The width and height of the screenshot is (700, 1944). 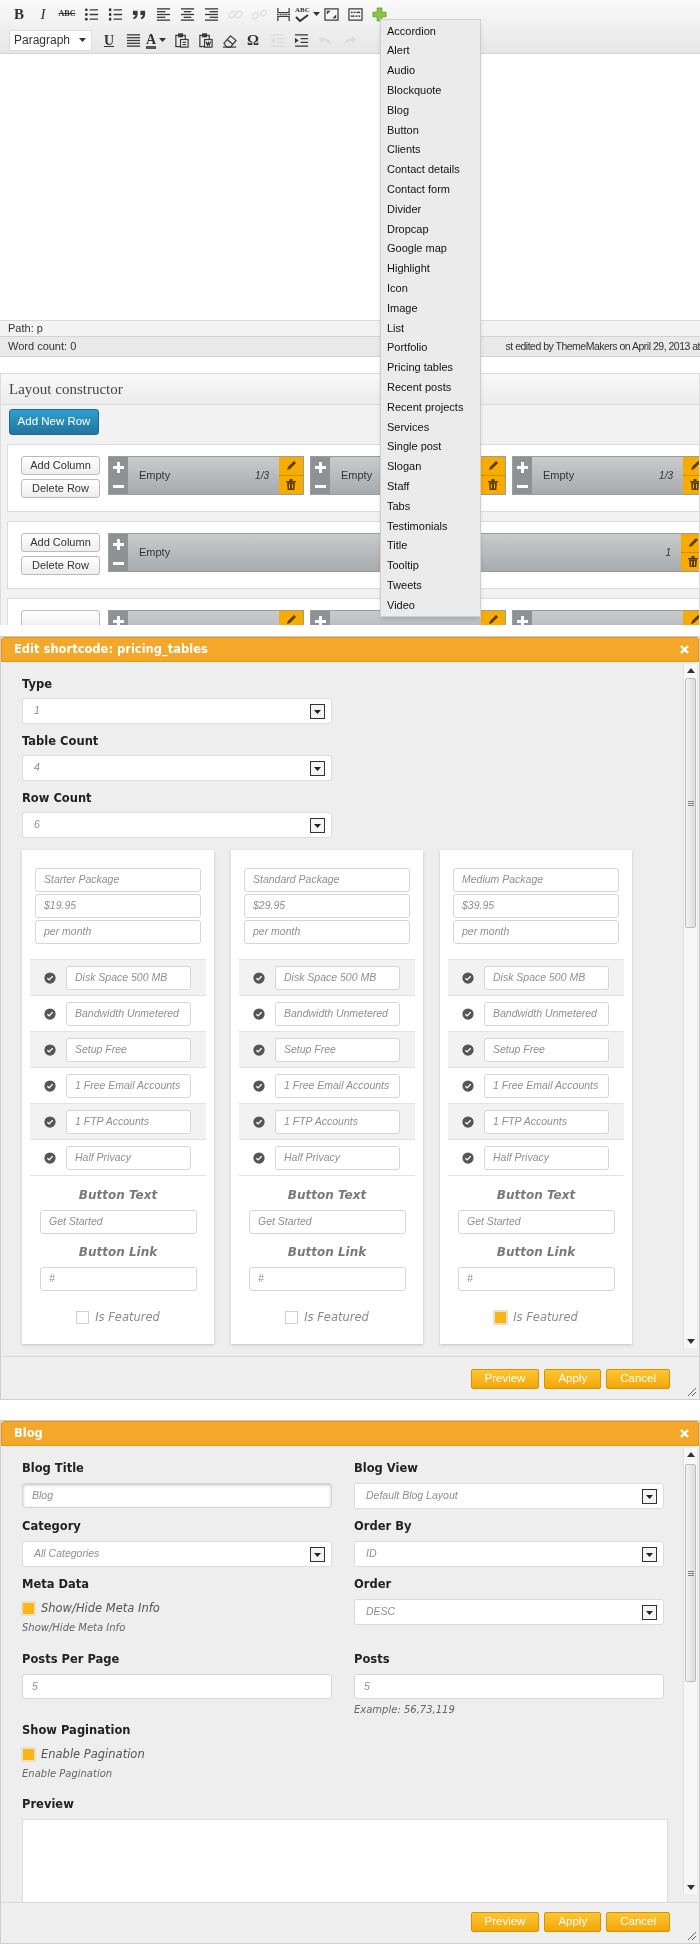 What do you see at coordinates (430, 367) in the screenshot?
I see `menu-item: Pricing tables` at bounding box center [430, 367].